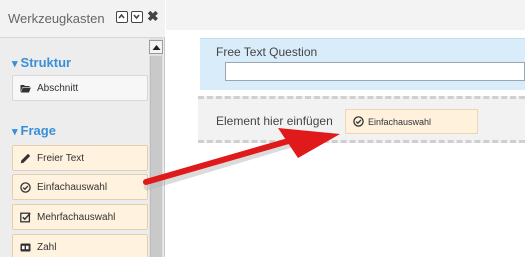 This screenshot has width=525, height=257. I want to click on triangle-up-icon, so click(156, 47).